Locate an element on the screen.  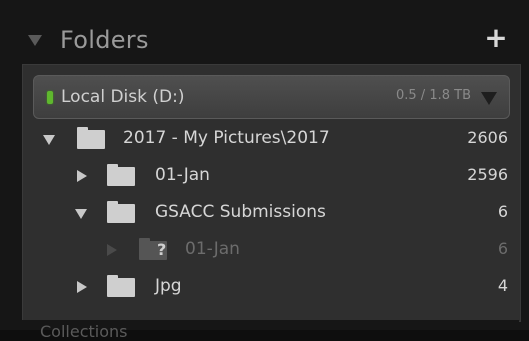
volume-status-icon is located at coordinates (50, 97).